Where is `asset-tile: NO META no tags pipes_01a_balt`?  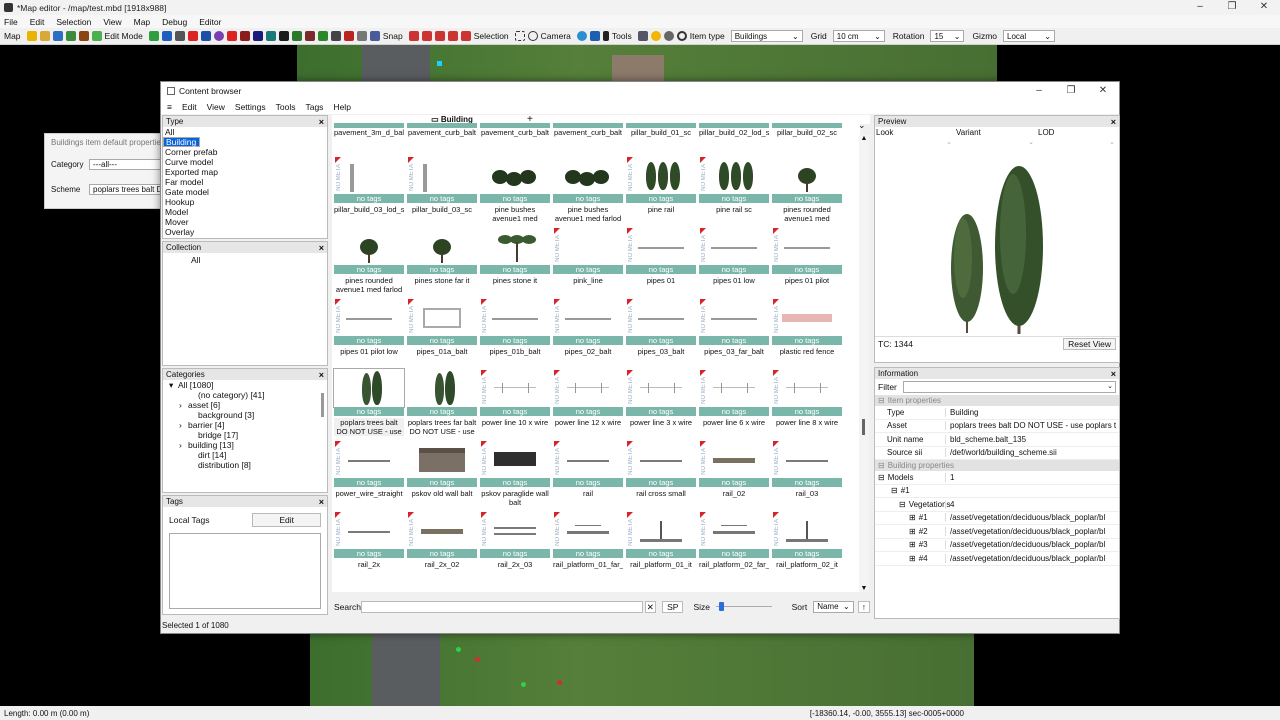
asset-tile: NO META no tags pipes_01a_balt is located at coordinates (442, 333).